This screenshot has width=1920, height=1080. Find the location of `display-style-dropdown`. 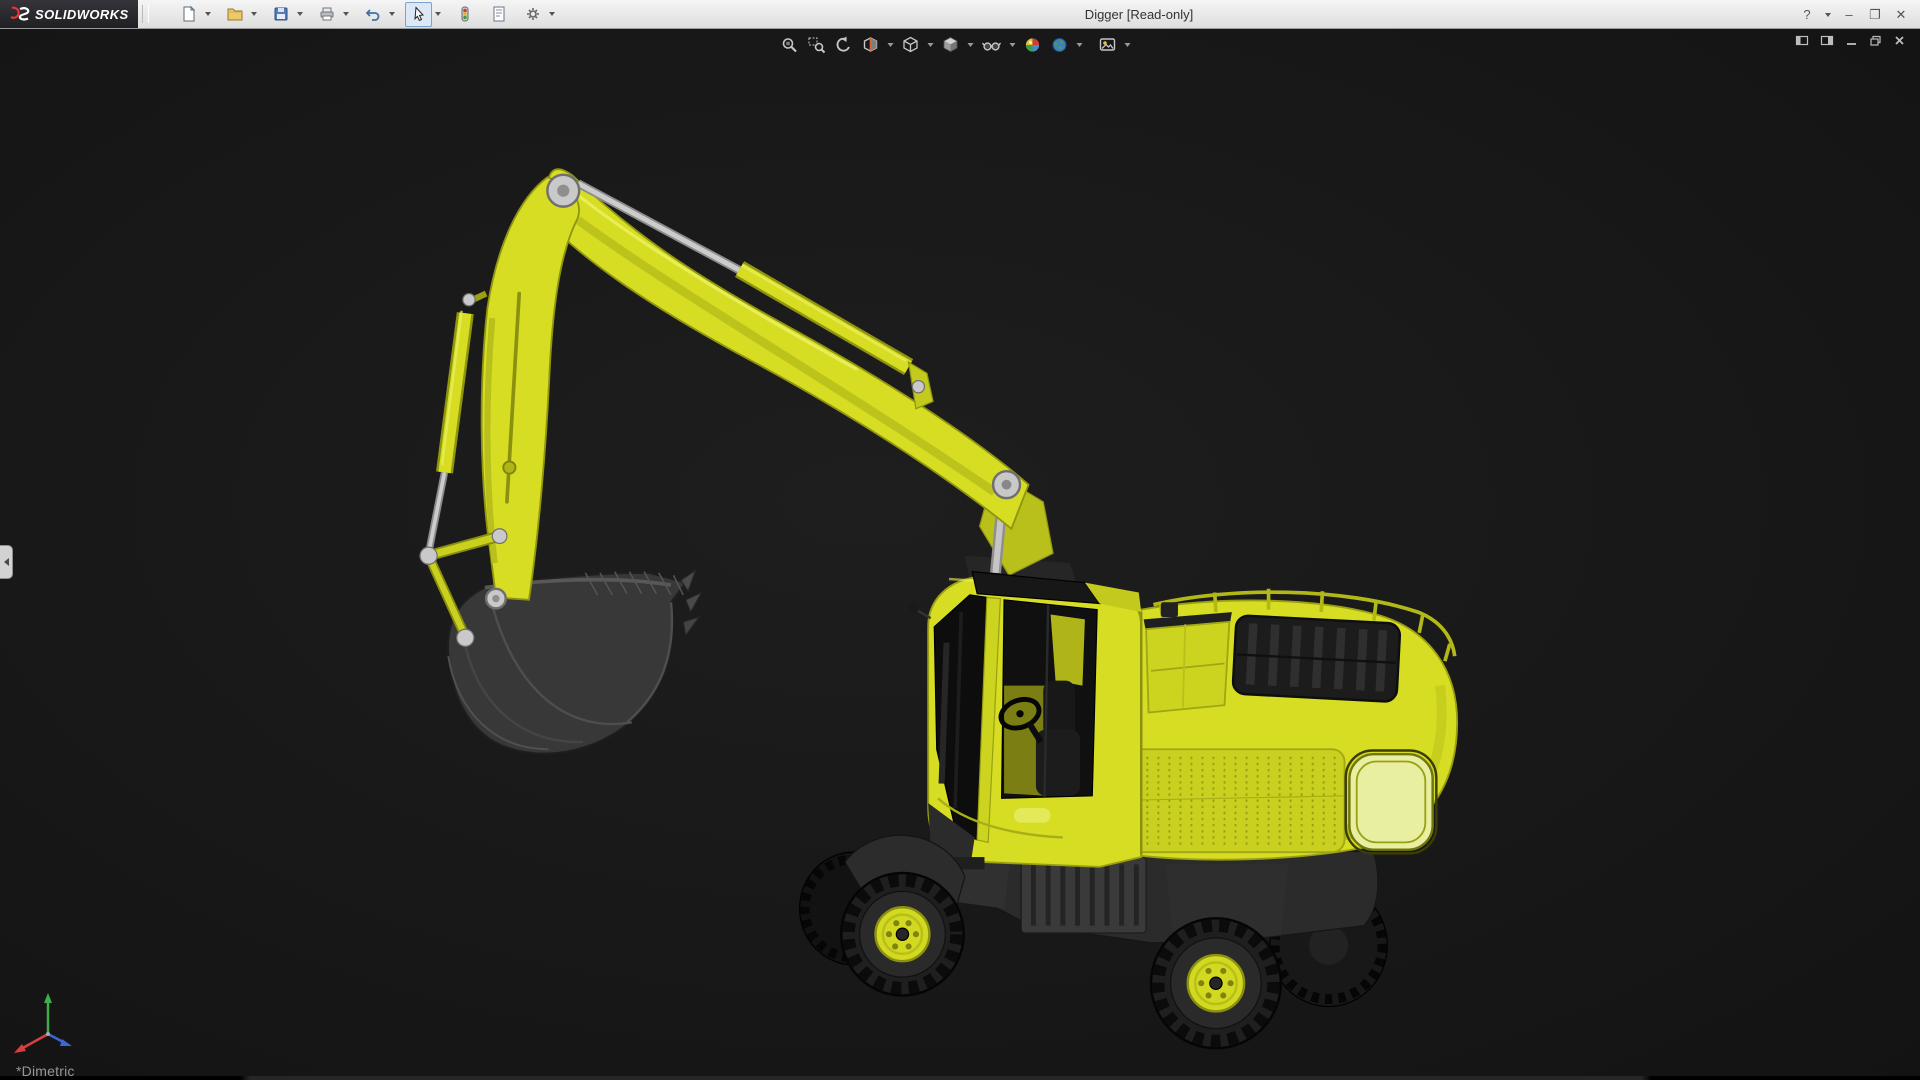

display-style-dropdown is located at coordinates (971, 44).